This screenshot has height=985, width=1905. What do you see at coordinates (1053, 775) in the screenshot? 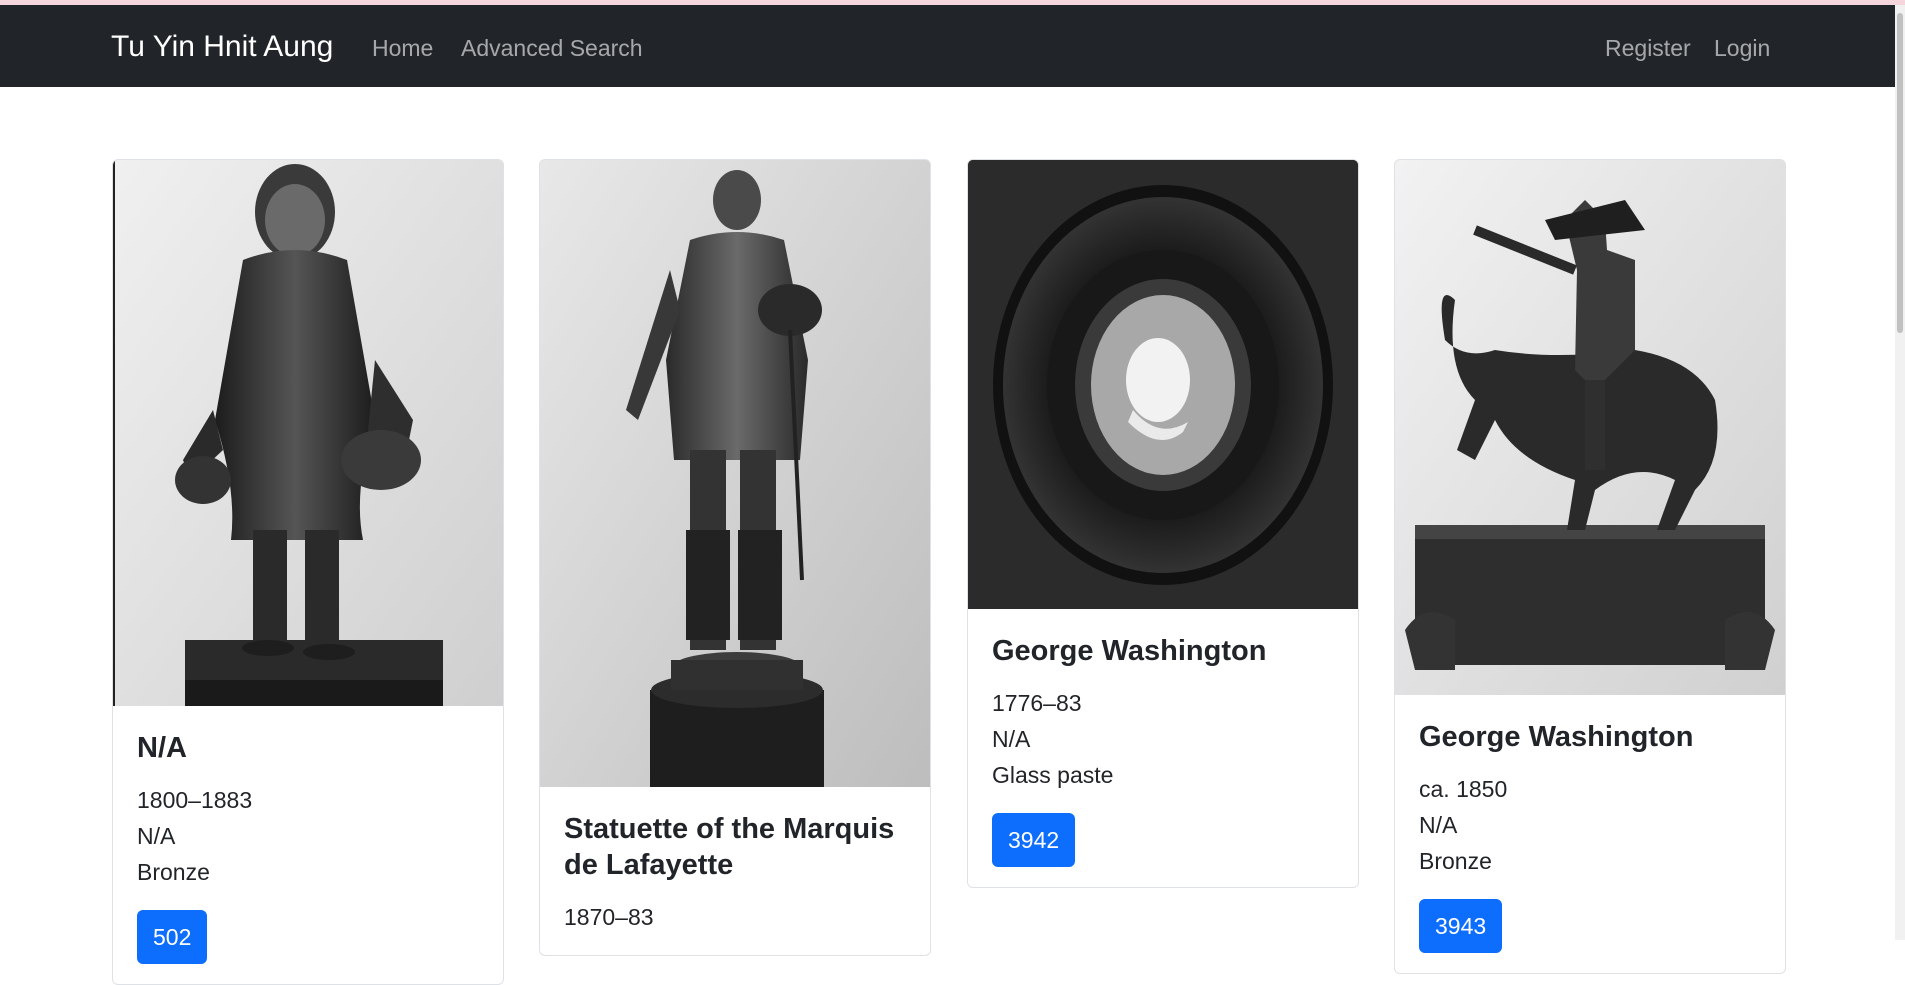
I see `card-medium: Glass paste` at bounding box center [1053, 775].